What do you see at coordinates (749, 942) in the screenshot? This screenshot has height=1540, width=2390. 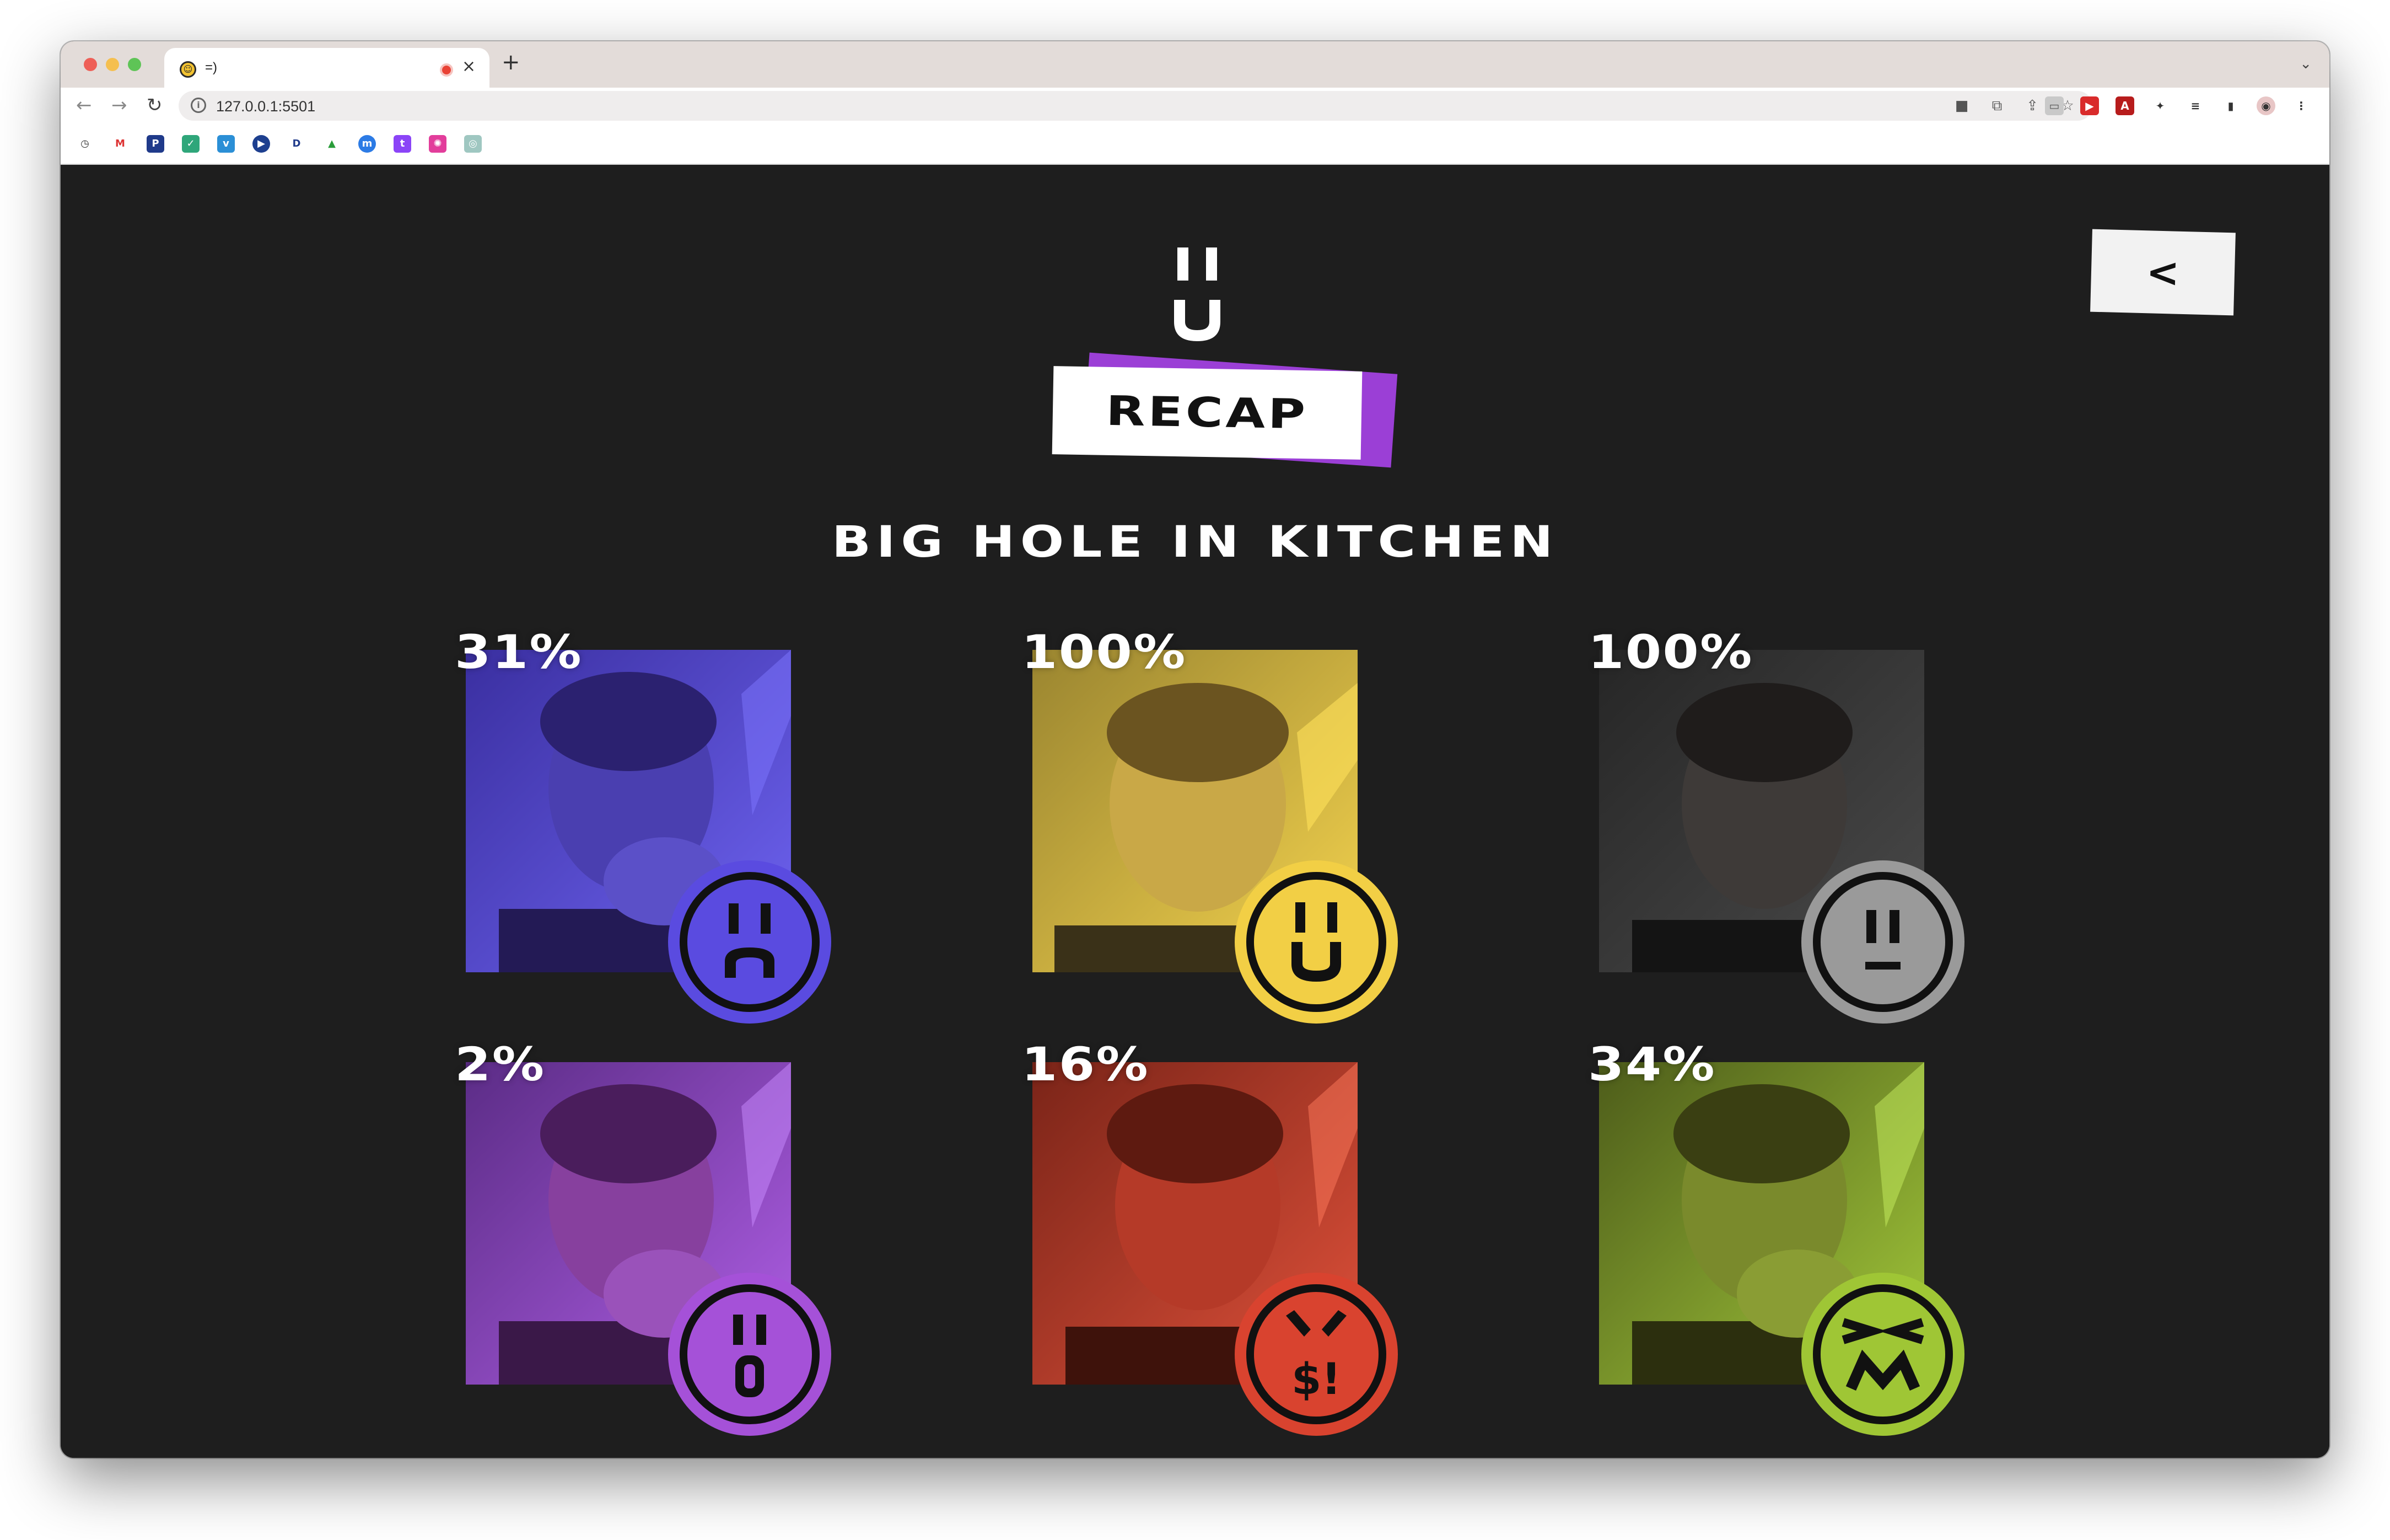 I see `sad-face-icon` at bounding box center [749, 942].